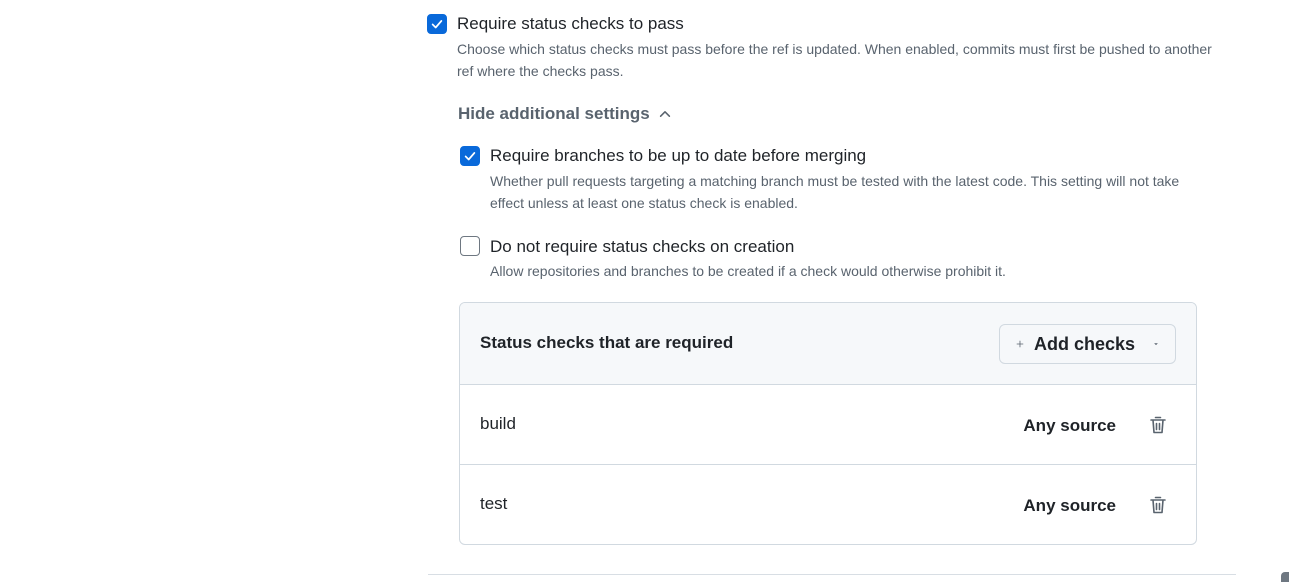 The height and width of the screenshot is (582, 1289). I want to click on caret-down-icon, so click(1156, 344).